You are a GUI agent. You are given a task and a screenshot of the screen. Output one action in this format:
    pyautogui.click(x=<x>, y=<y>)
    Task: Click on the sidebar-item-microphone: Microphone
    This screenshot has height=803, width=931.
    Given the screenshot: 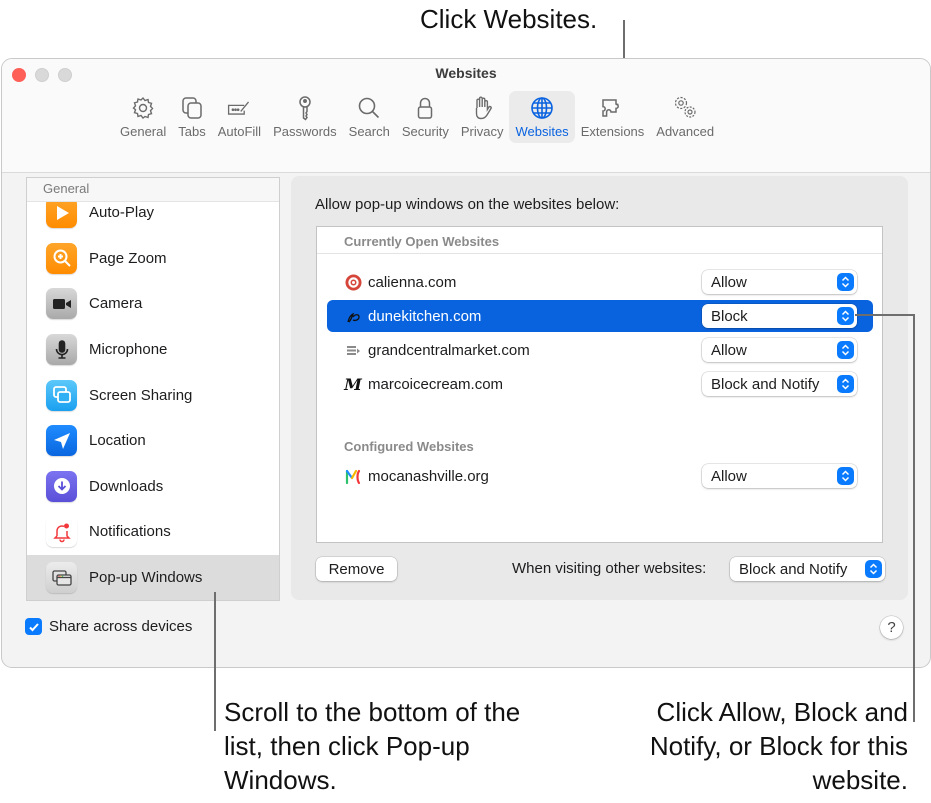 What is the action you would take?
    pyautogui.click(x=153, y=350)
    